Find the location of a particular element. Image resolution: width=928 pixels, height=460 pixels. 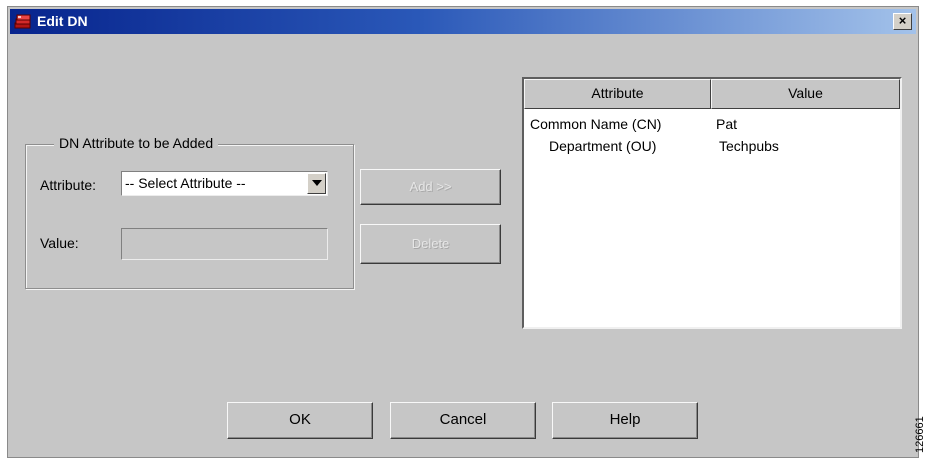

add-button-label: Add >> is located at coordinates (430, 186).